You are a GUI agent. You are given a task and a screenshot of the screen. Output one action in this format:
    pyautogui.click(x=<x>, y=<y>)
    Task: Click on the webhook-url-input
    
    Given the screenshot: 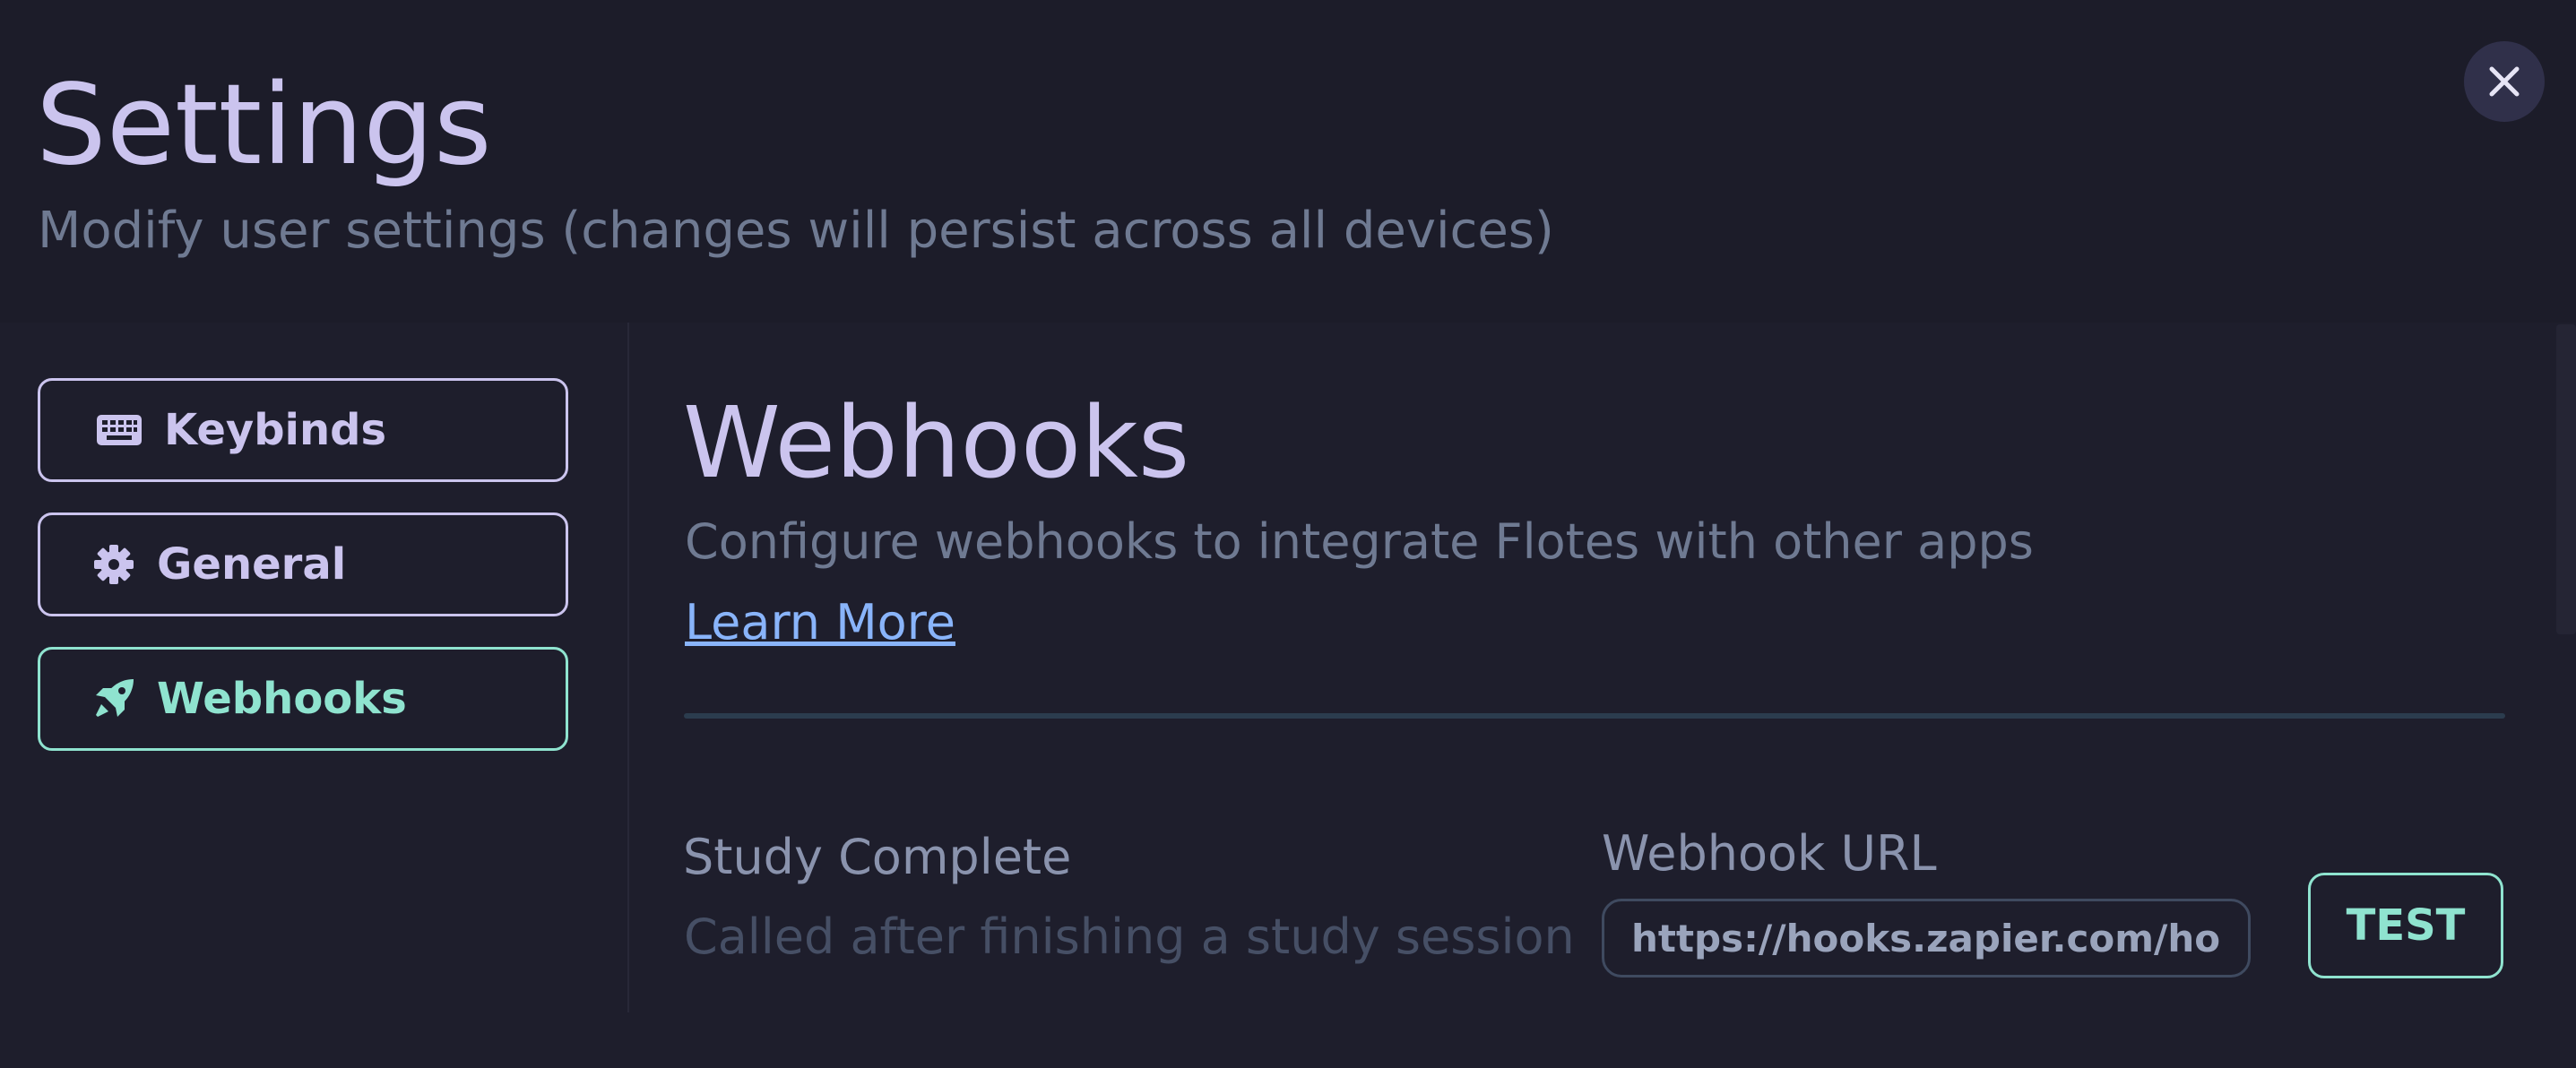 What is the action you would take?
    pyautogui.click(x=1926, y=938)
    